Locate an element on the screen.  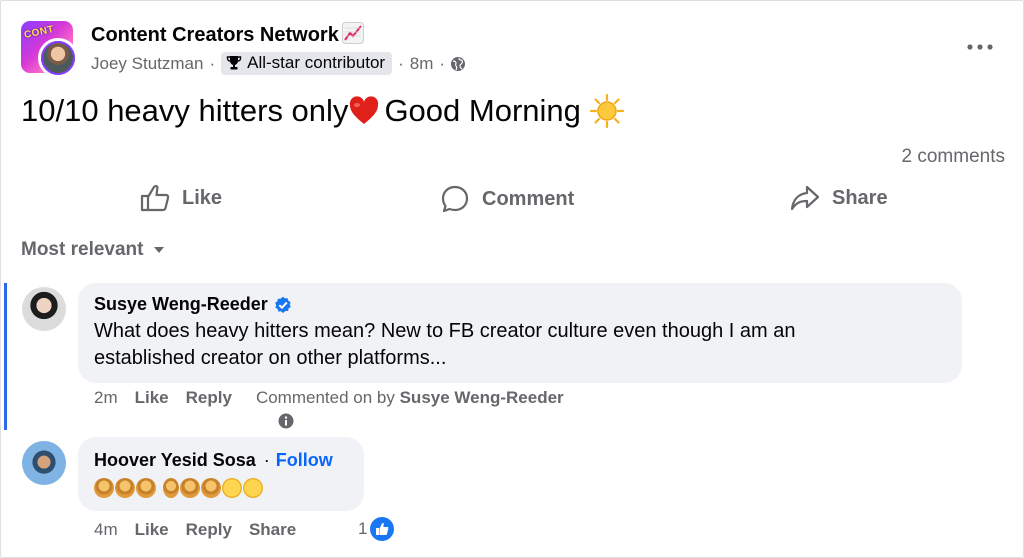
commented-on-note: Commented on by Susye Weng-Reeder is located at coordinates (409, 397).